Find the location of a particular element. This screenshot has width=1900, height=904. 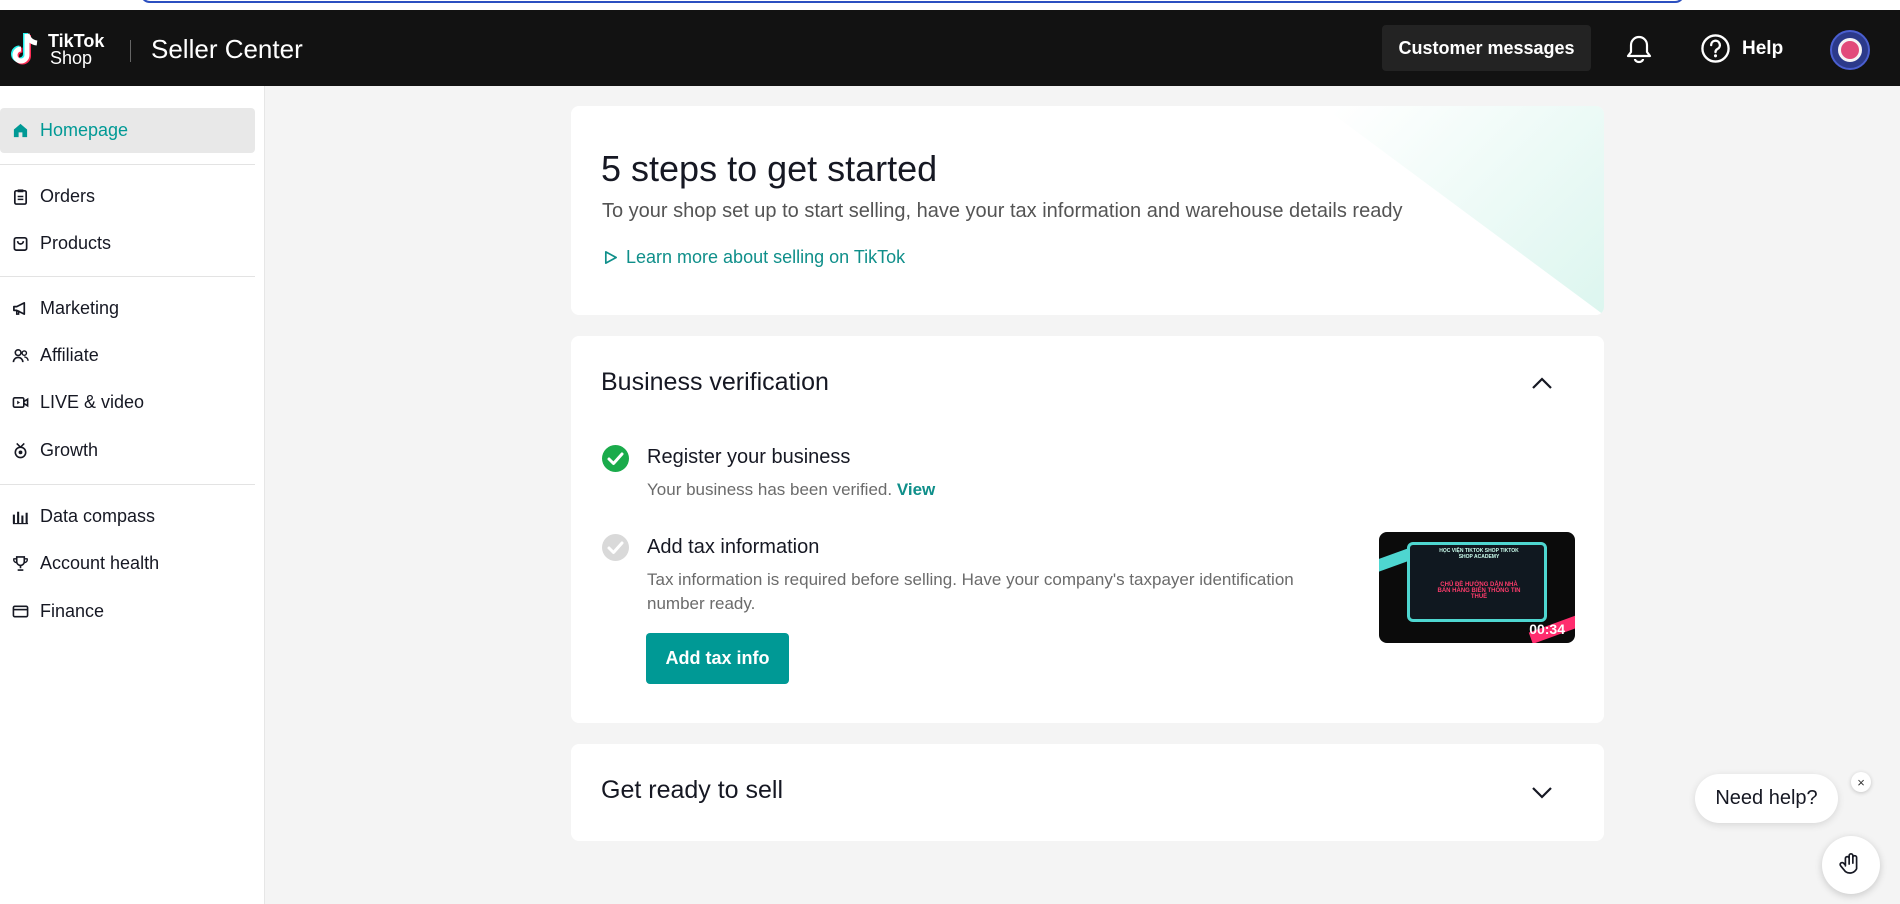

step-description: Your business has been verified. View is located at coordinates (791, 490).